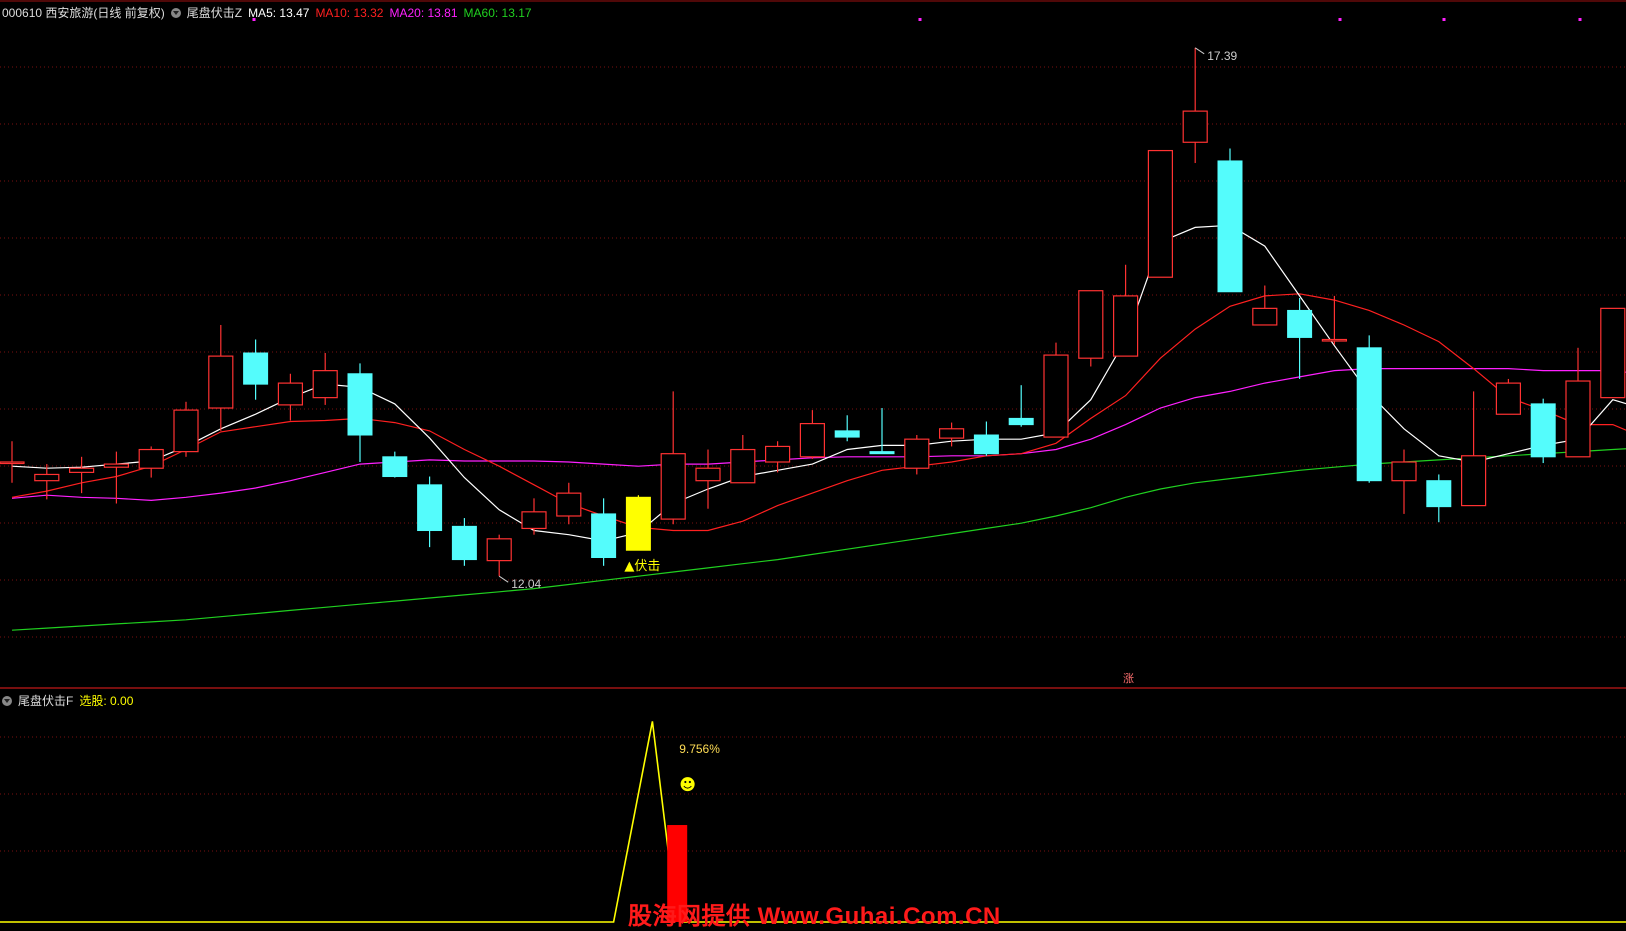 This screenshot has height=931, width=1626. What do you see at coordinates (1199, 51) in the screenshot?
I see `high-arrow` at bounding box center [1199, 51].